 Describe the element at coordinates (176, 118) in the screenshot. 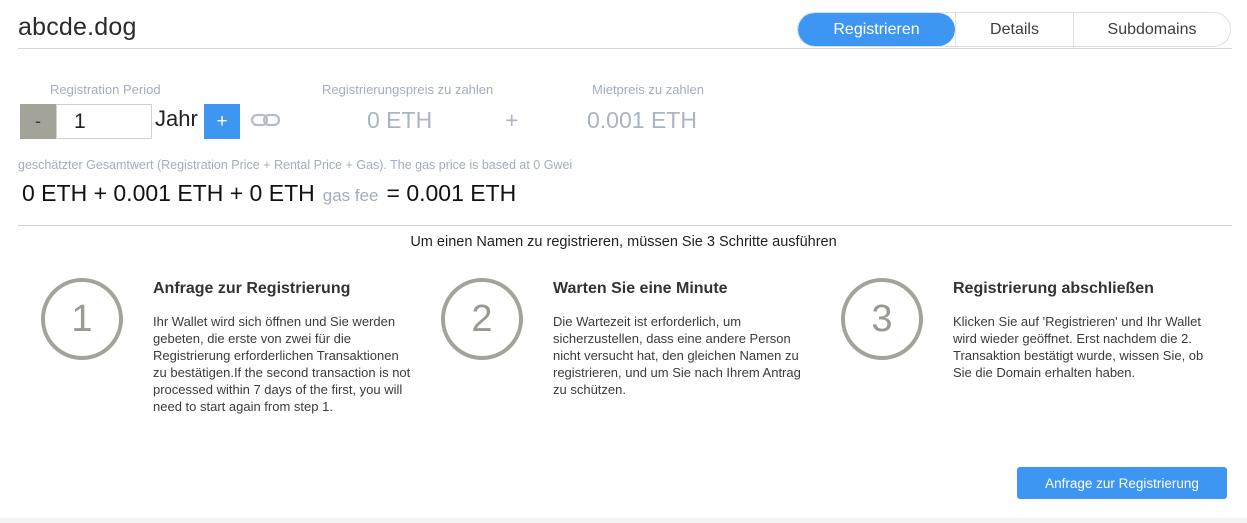

I see `years-unit-label: Jahr` at that location.